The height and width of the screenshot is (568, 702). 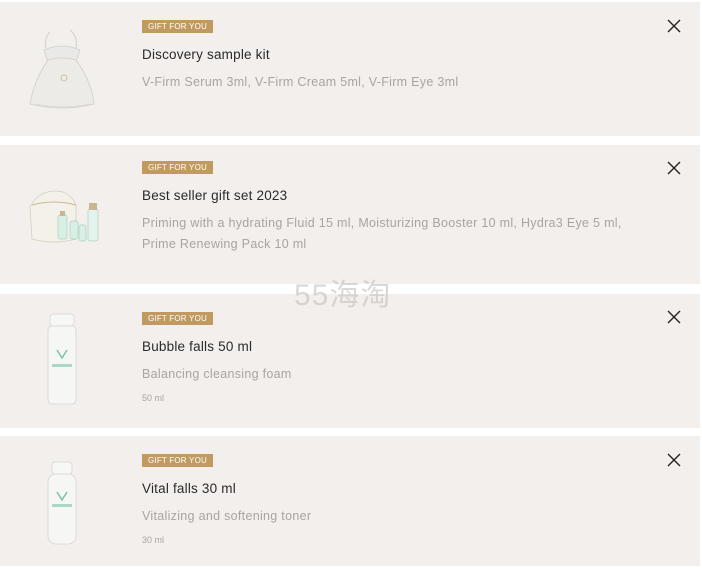 I want to click on foam-bottle-icon, so click(x=62, y=360).